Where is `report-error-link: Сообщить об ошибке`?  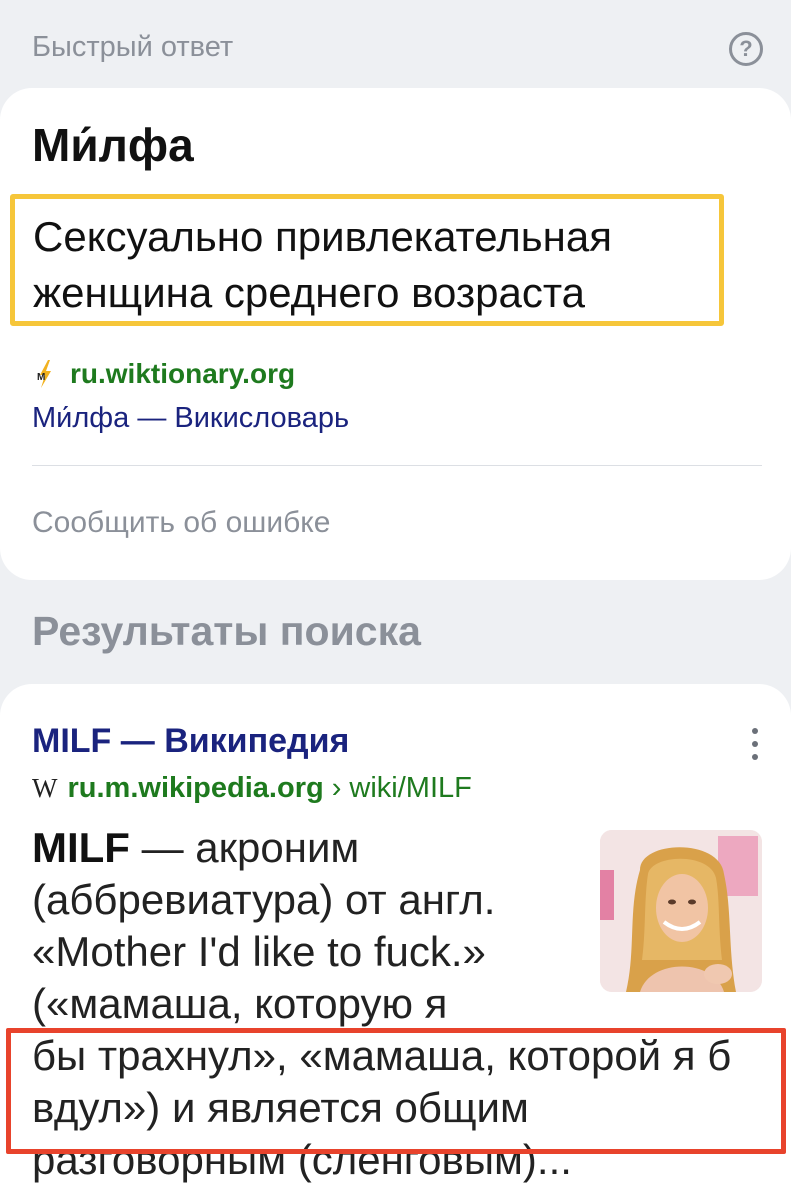
report-error-link: Сообщить об ошибке is located at coordinates (181, 523).